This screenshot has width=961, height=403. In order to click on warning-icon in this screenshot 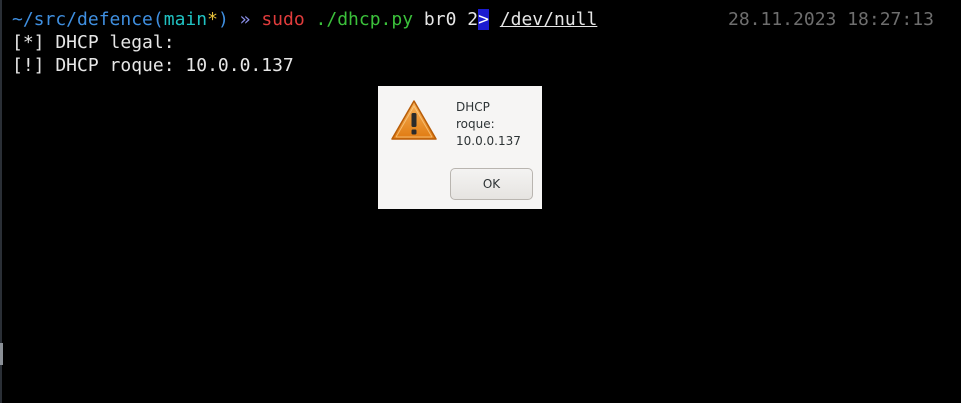, I will do `click(414, 120)`.